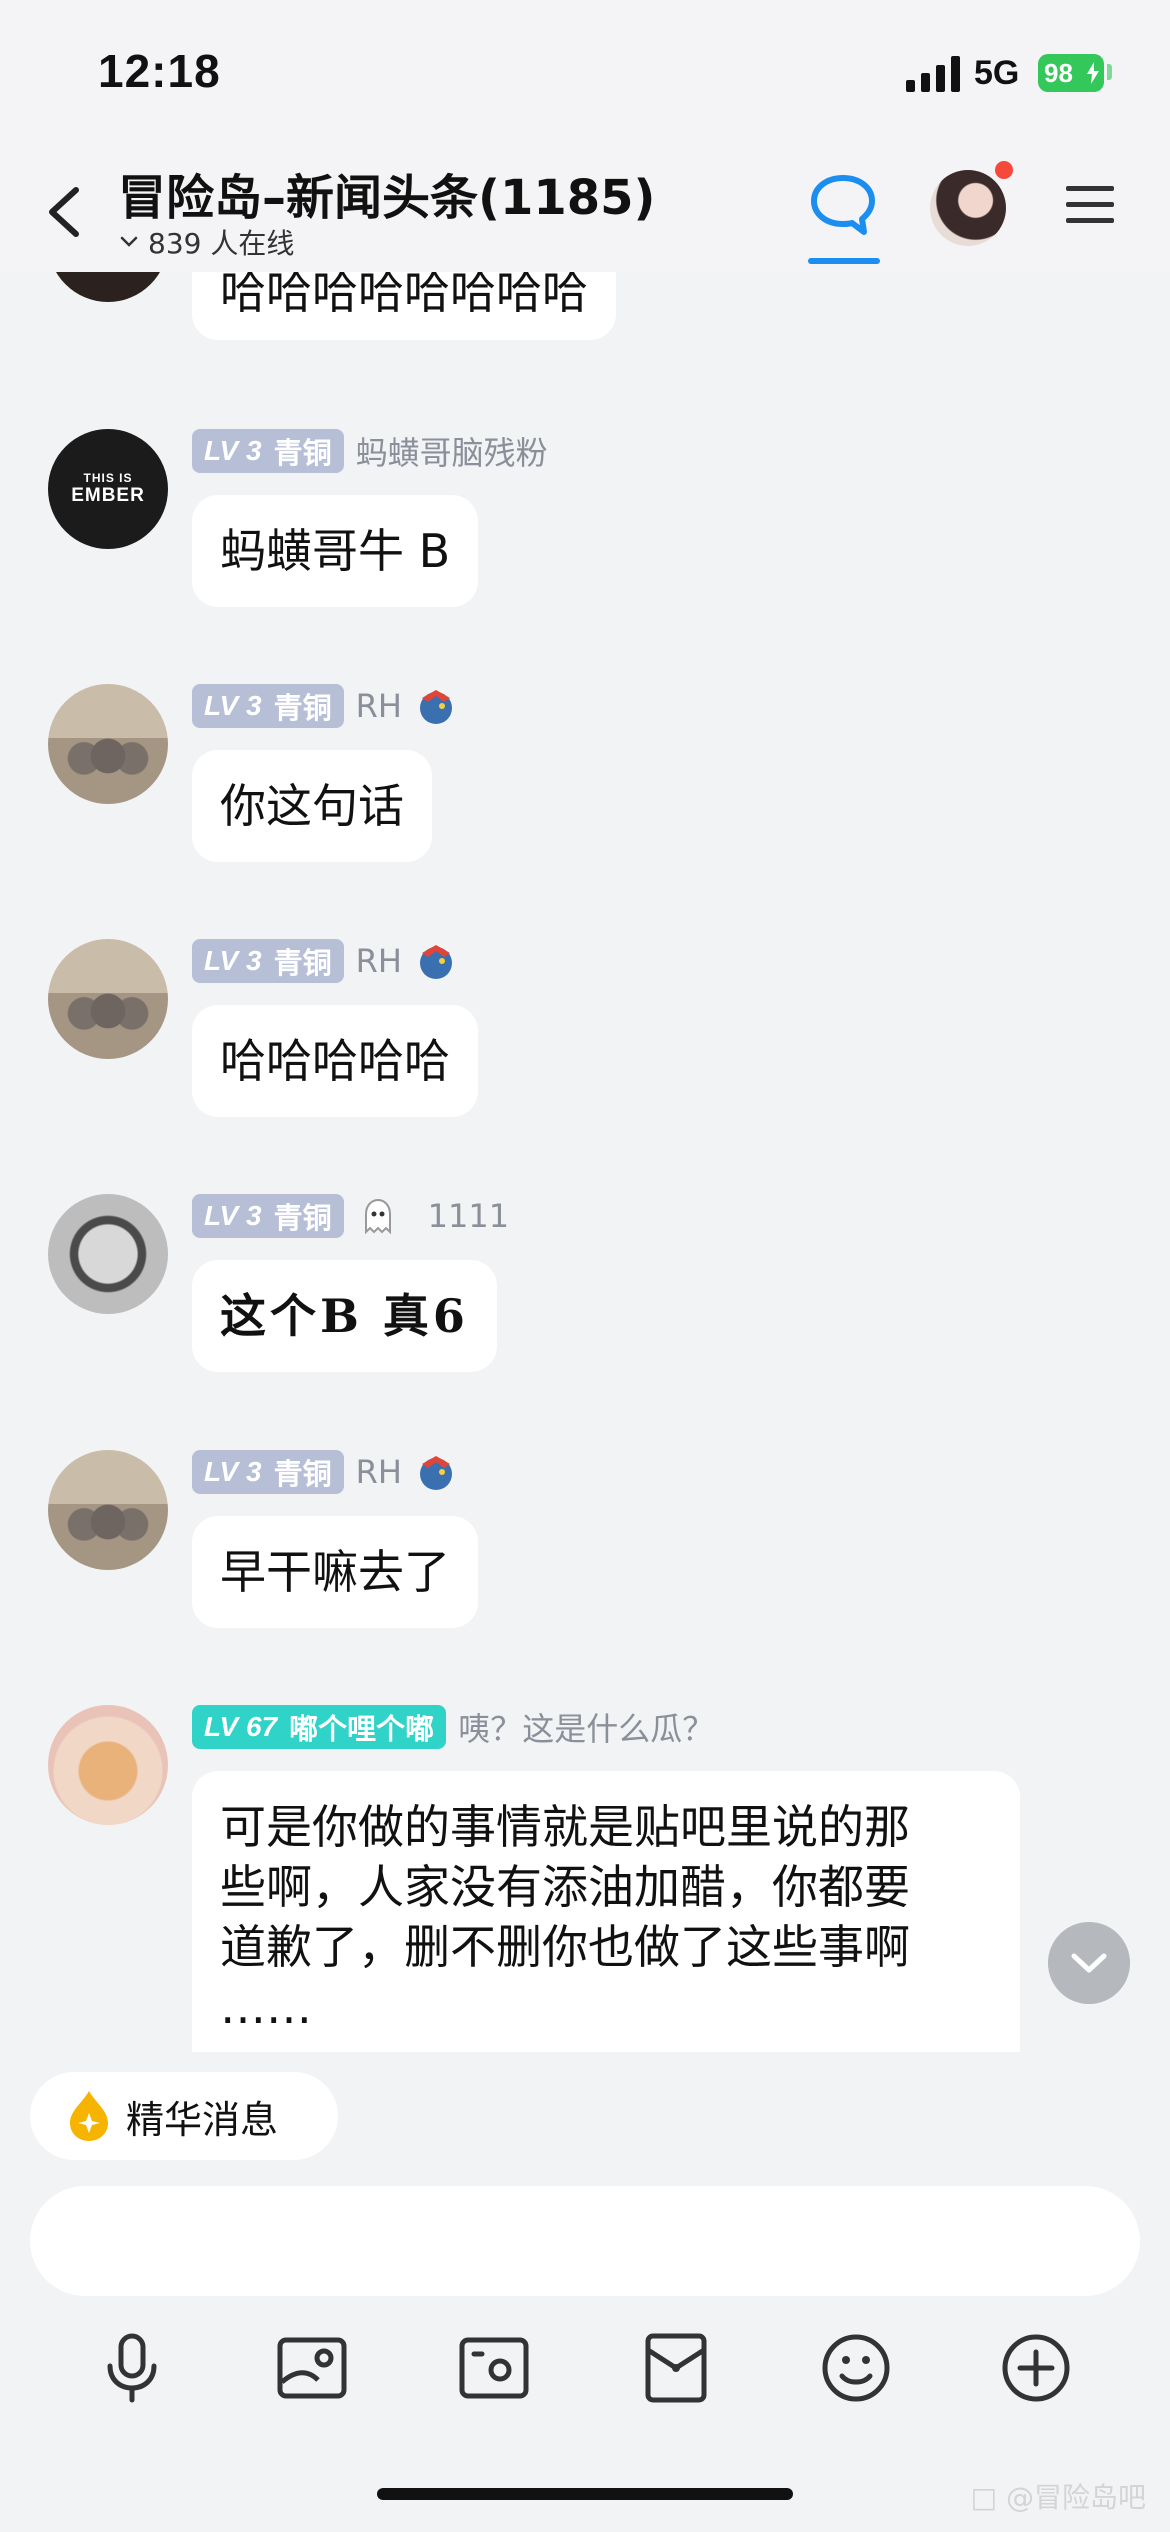 The image size is (1170, 2532). Describe the element at coordinates (585, 2366) in the screenshot. I see `input-toolbar` at that location.